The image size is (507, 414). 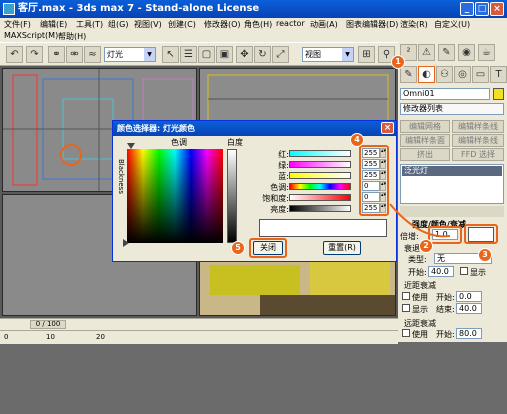 I want to click on far-start-value: 80.0, so click(x=468, y=333).